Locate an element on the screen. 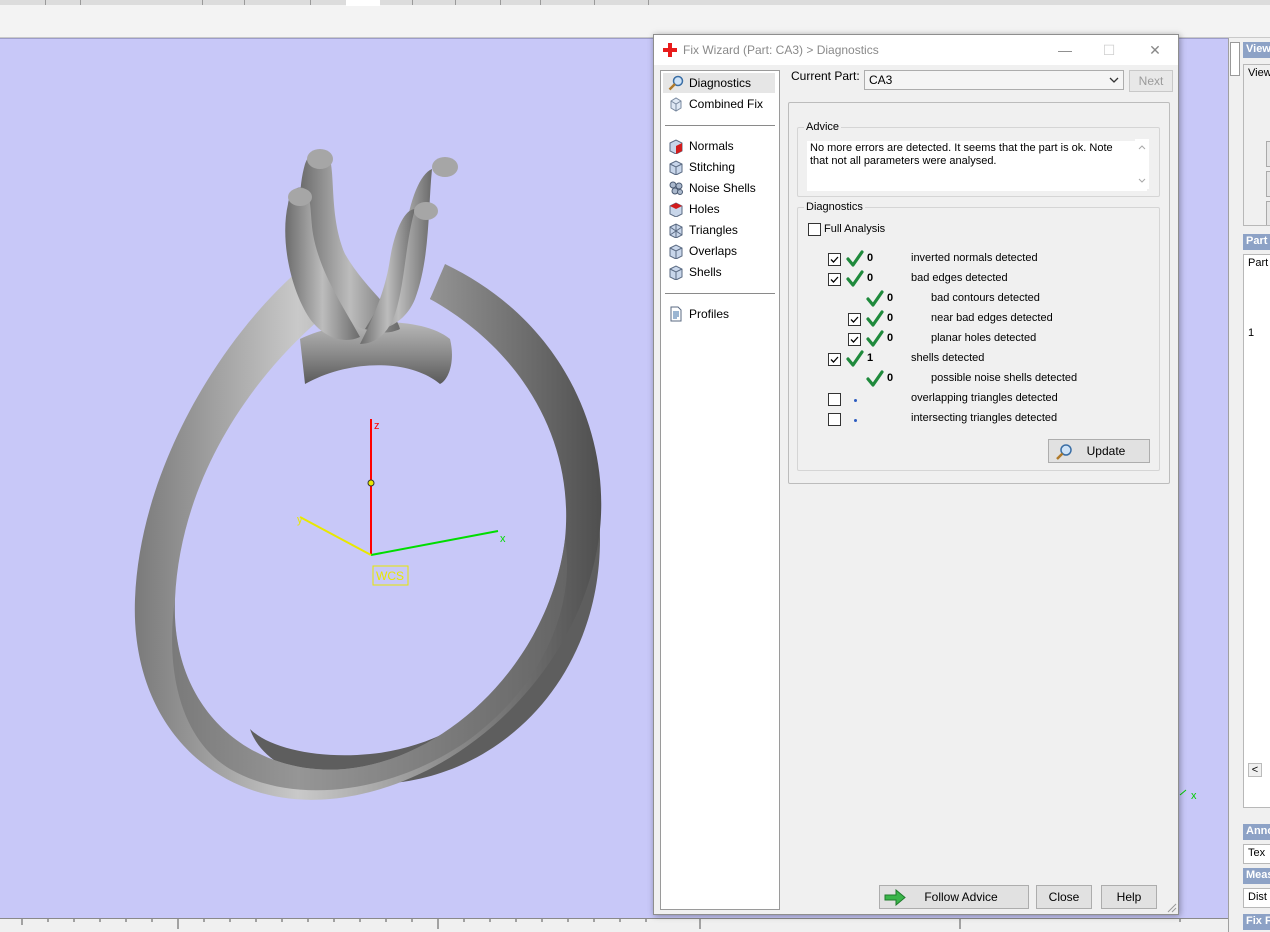 The width and height of the screenshot is (1270, 932). document-icon is located at coordinates (676, 314).